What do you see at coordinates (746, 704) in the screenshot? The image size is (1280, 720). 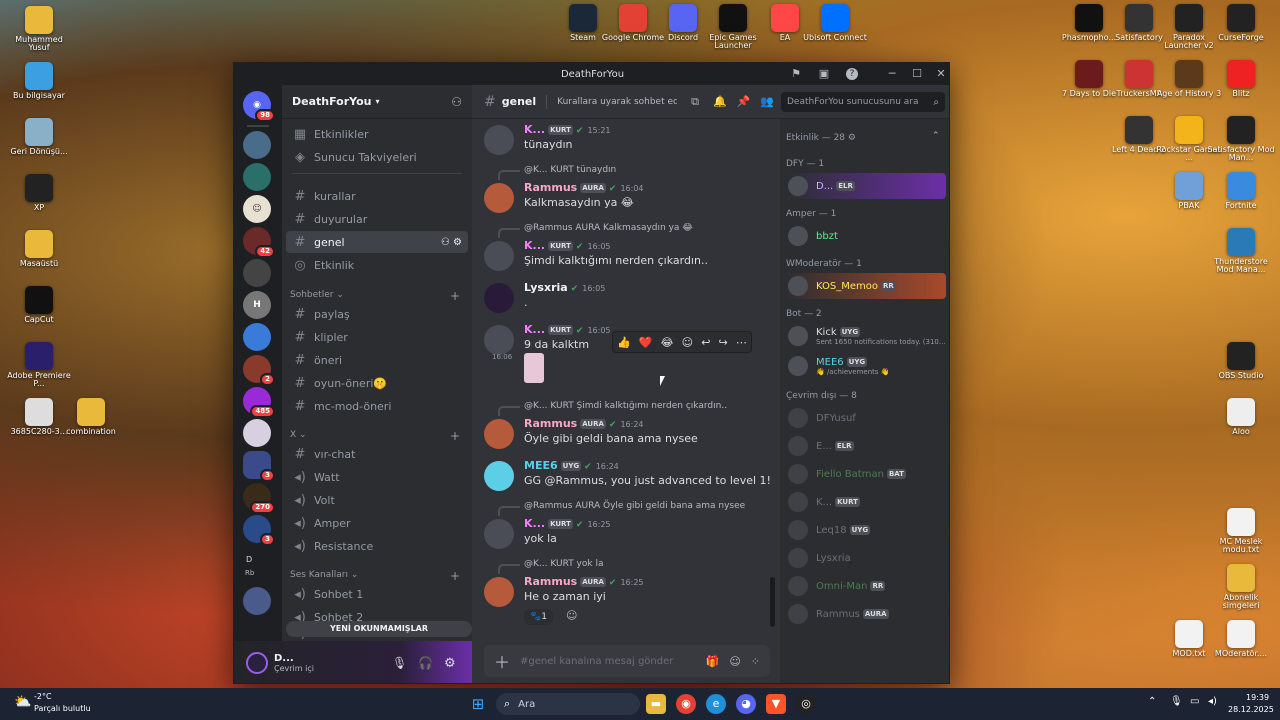 I see `discord-icon: ◕` at bounding box center [746, 704].